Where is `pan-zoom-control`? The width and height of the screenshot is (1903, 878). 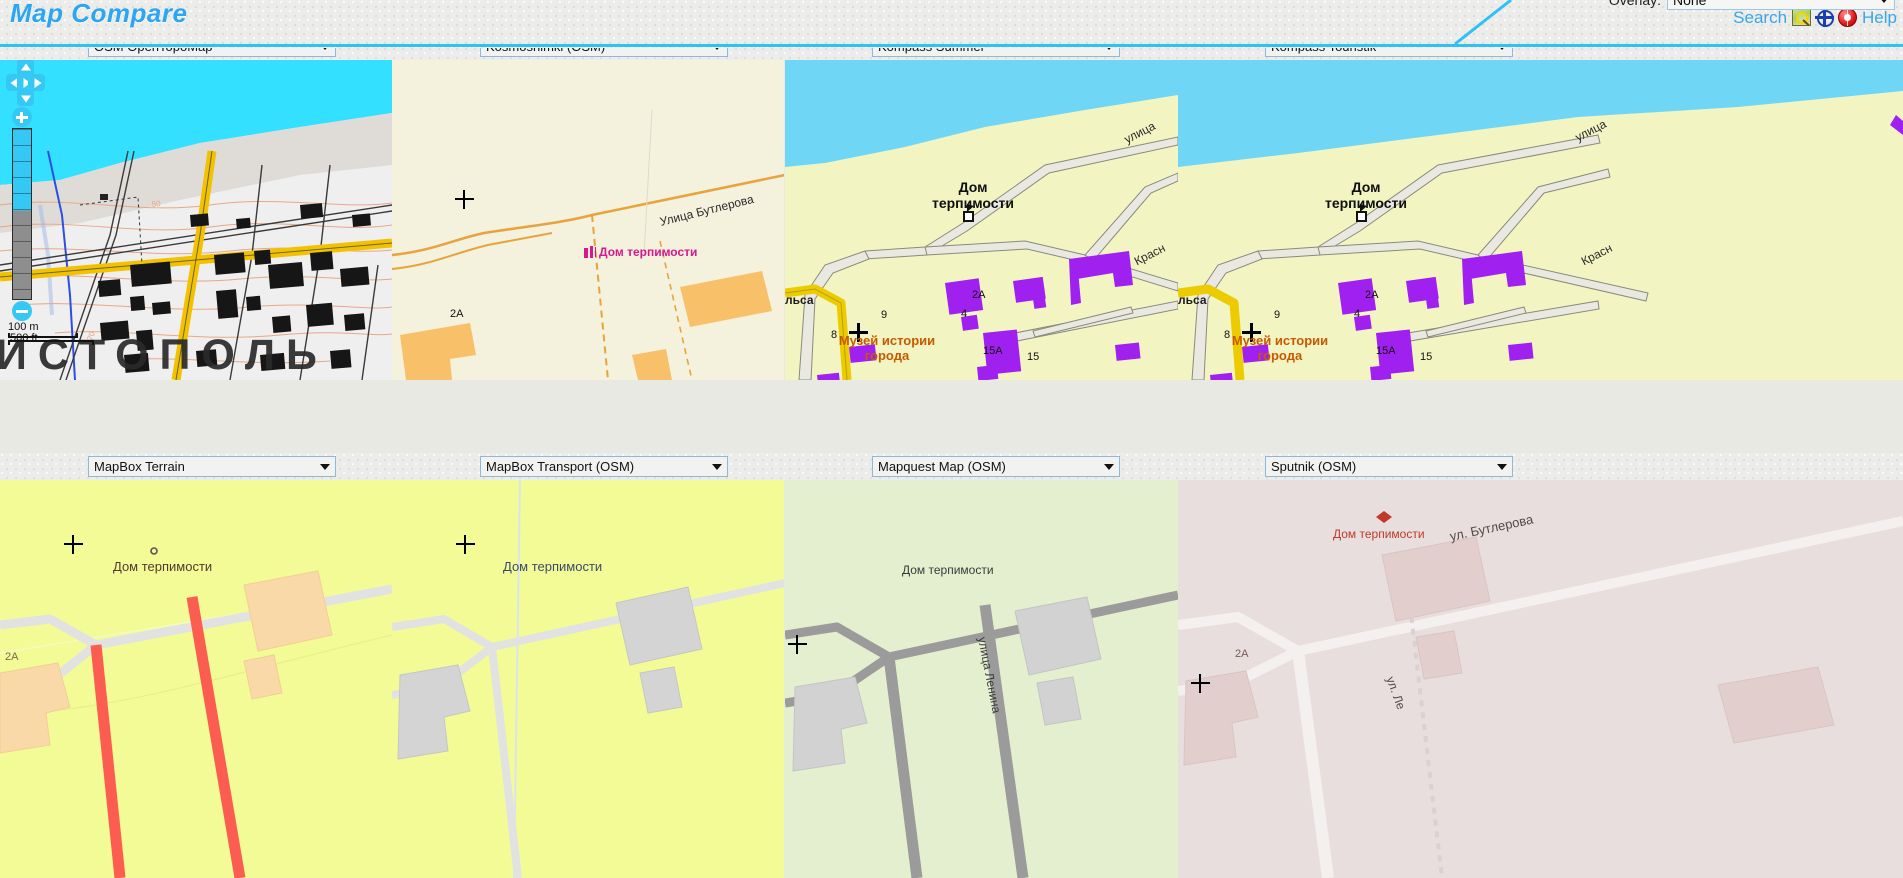 pan-zoom-control is located at coordinates (26, 190).